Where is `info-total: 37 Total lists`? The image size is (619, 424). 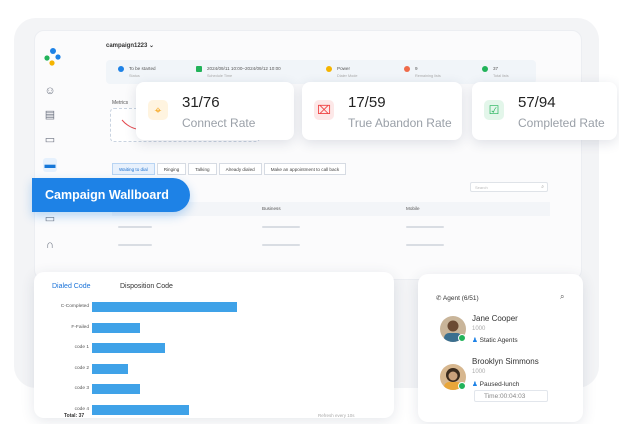
info-total: 37 Total lists is located at coordinates (495, 72).